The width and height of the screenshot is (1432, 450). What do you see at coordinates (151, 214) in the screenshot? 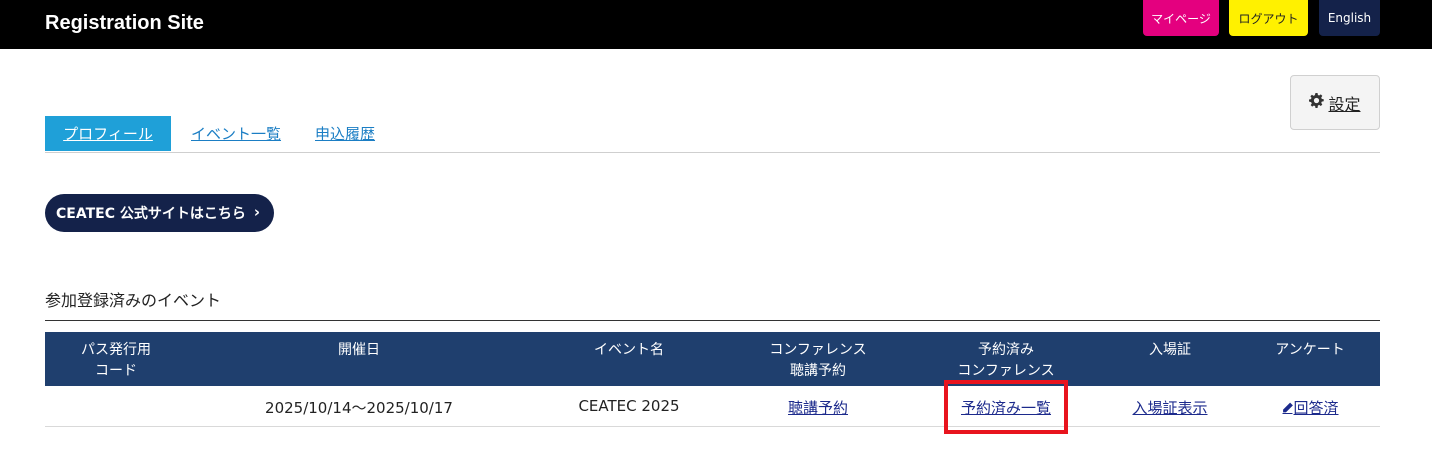
I see `official-site-label: CEATEC 公式サイトはこちら` at bounding box center [151, 214].